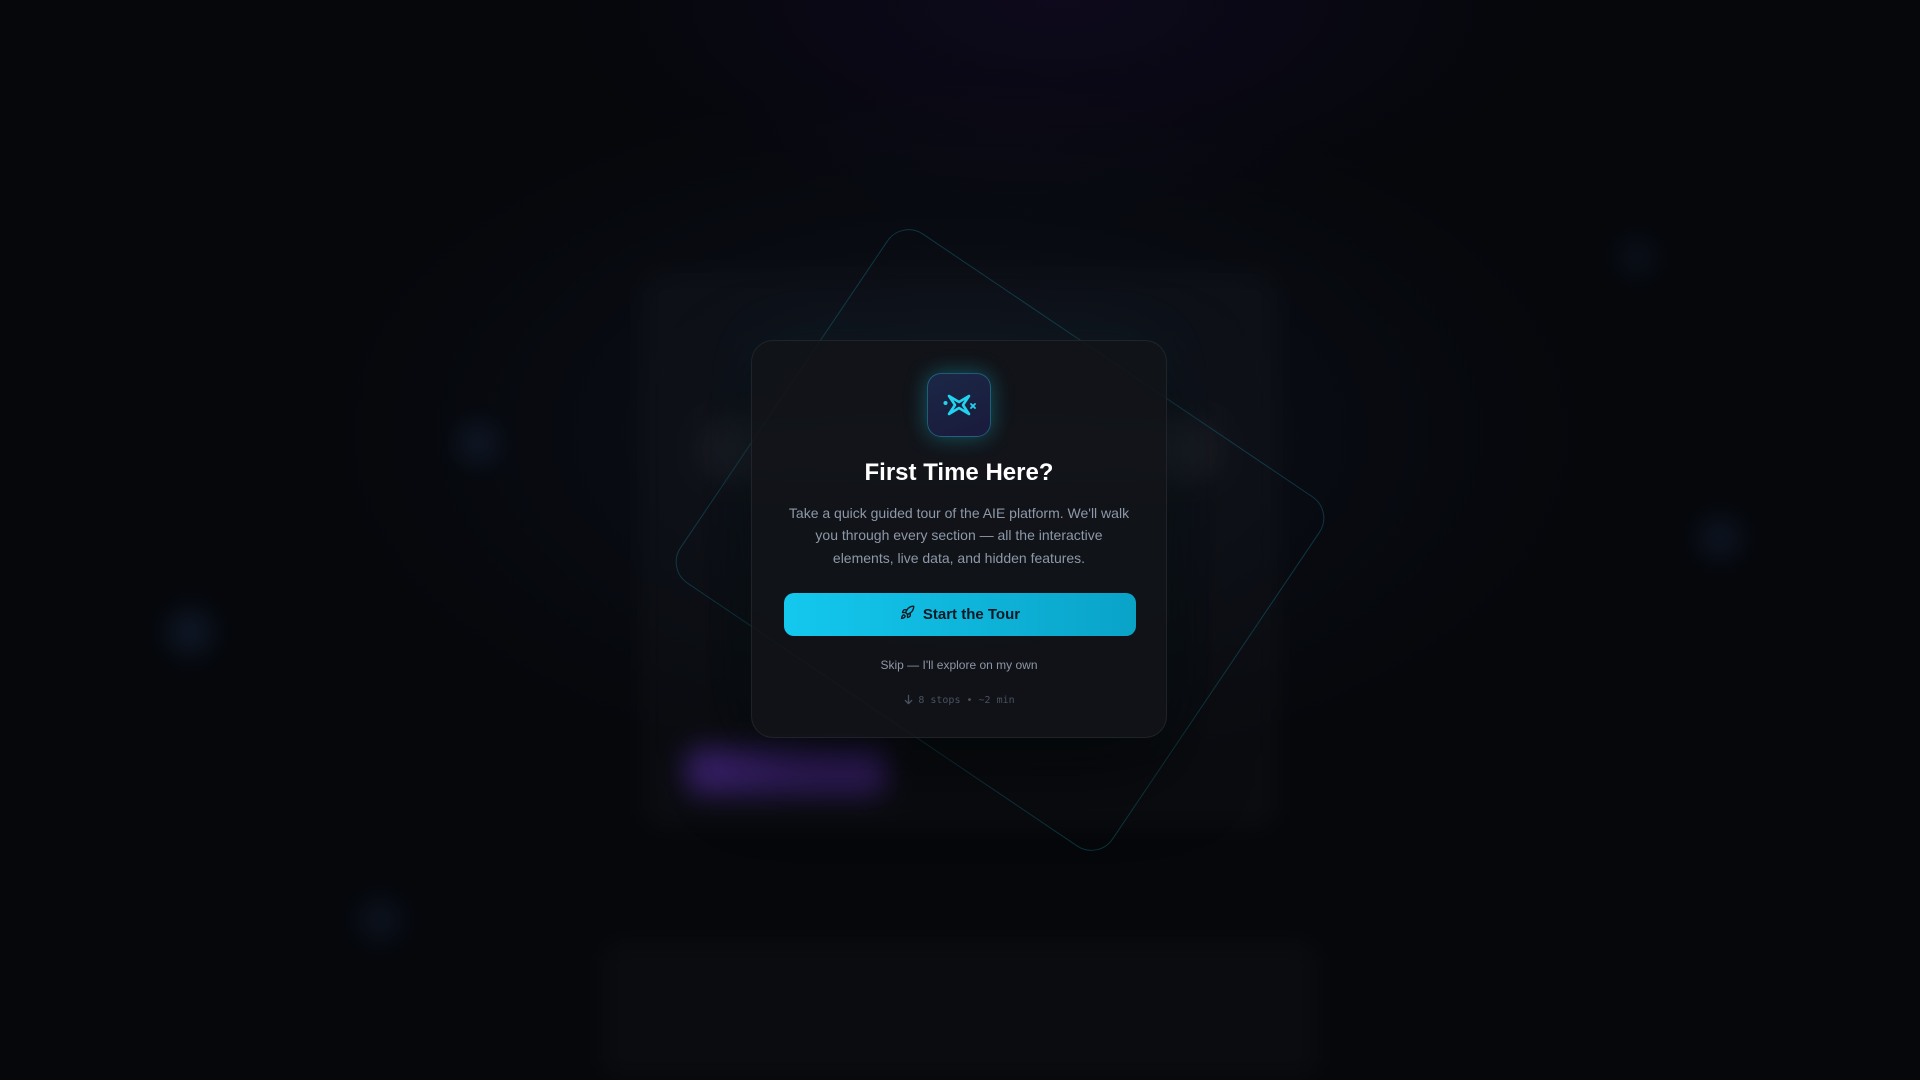 The width and height of the screenshot is (1920, 1080). Describe the element at coordinates (908, 701) in the screenshot. I see `arrow-down-icon` at that location.